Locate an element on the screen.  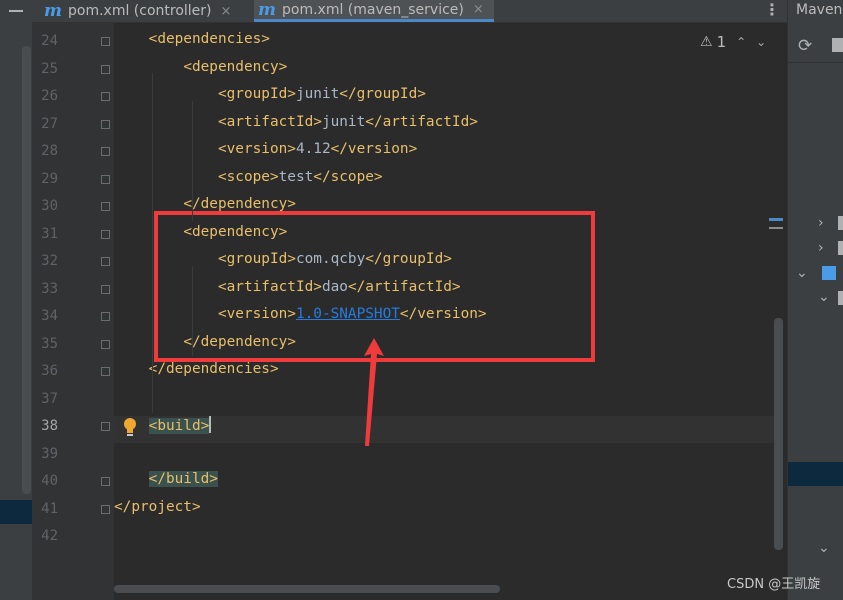
line-number: 28 is located at coordinates (49, 151).